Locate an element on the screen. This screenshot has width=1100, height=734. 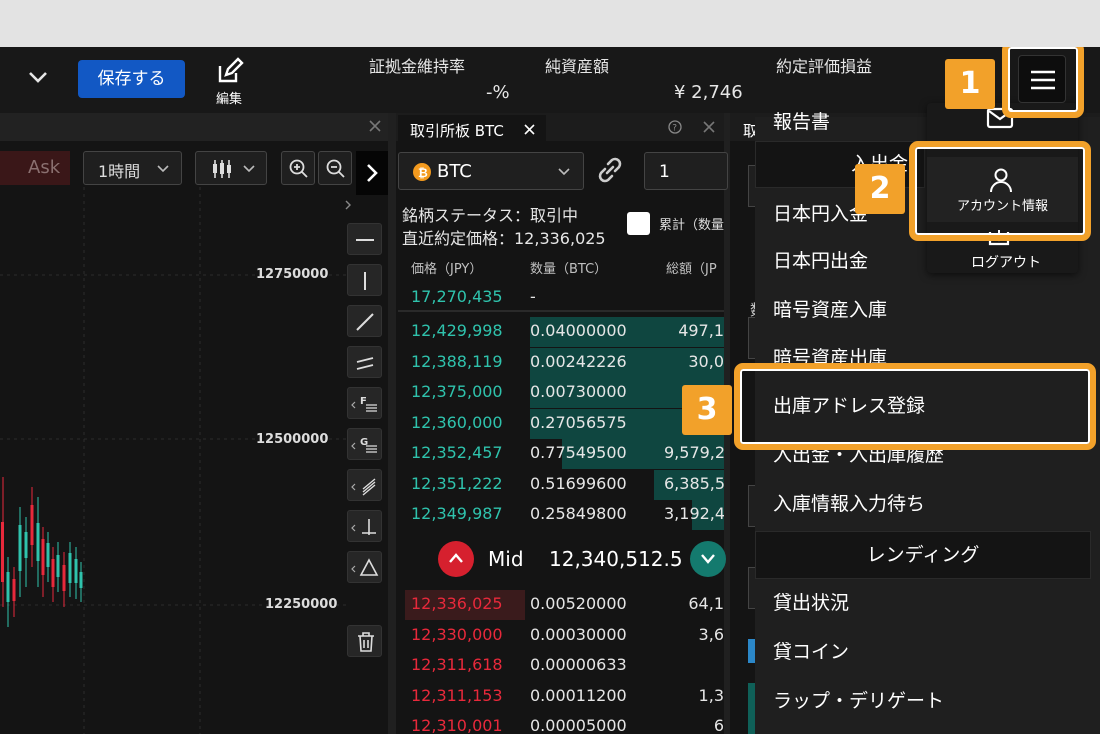
link-icon is located at coordinates (610, 170).